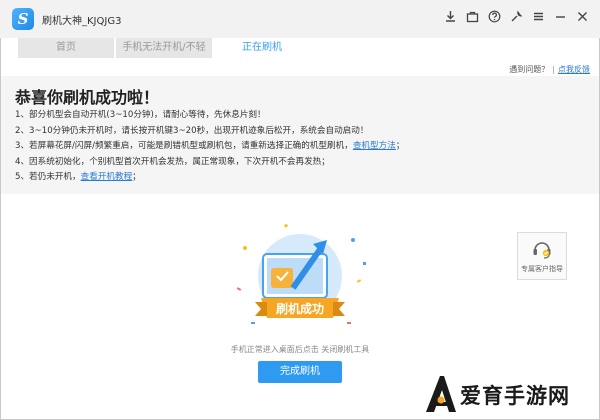 This screenshot has width=600, height=420. I want to click on app-title: 刷机大神_KJQJG3, so click(82, 21).